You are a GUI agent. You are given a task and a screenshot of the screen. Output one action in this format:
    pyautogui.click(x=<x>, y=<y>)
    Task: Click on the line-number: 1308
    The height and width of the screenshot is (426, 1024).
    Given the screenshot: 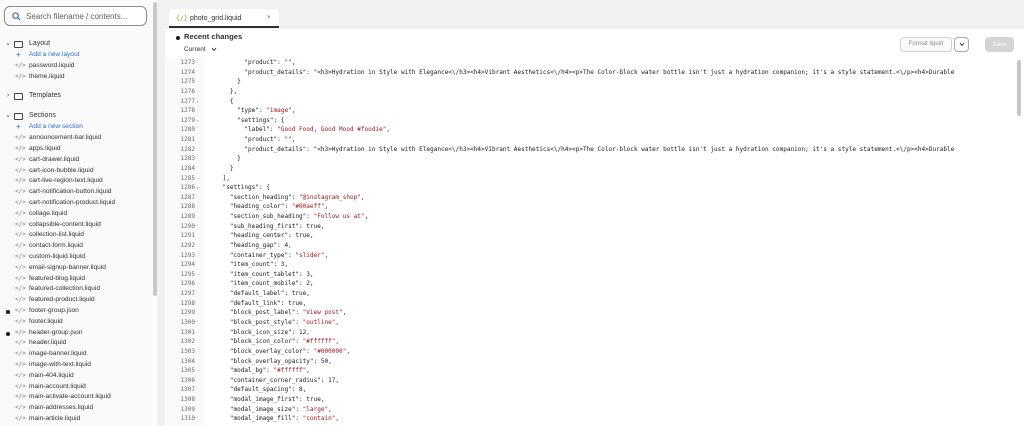 What is the action you would take?
    pyautogui.click(x=187, y=400)
    